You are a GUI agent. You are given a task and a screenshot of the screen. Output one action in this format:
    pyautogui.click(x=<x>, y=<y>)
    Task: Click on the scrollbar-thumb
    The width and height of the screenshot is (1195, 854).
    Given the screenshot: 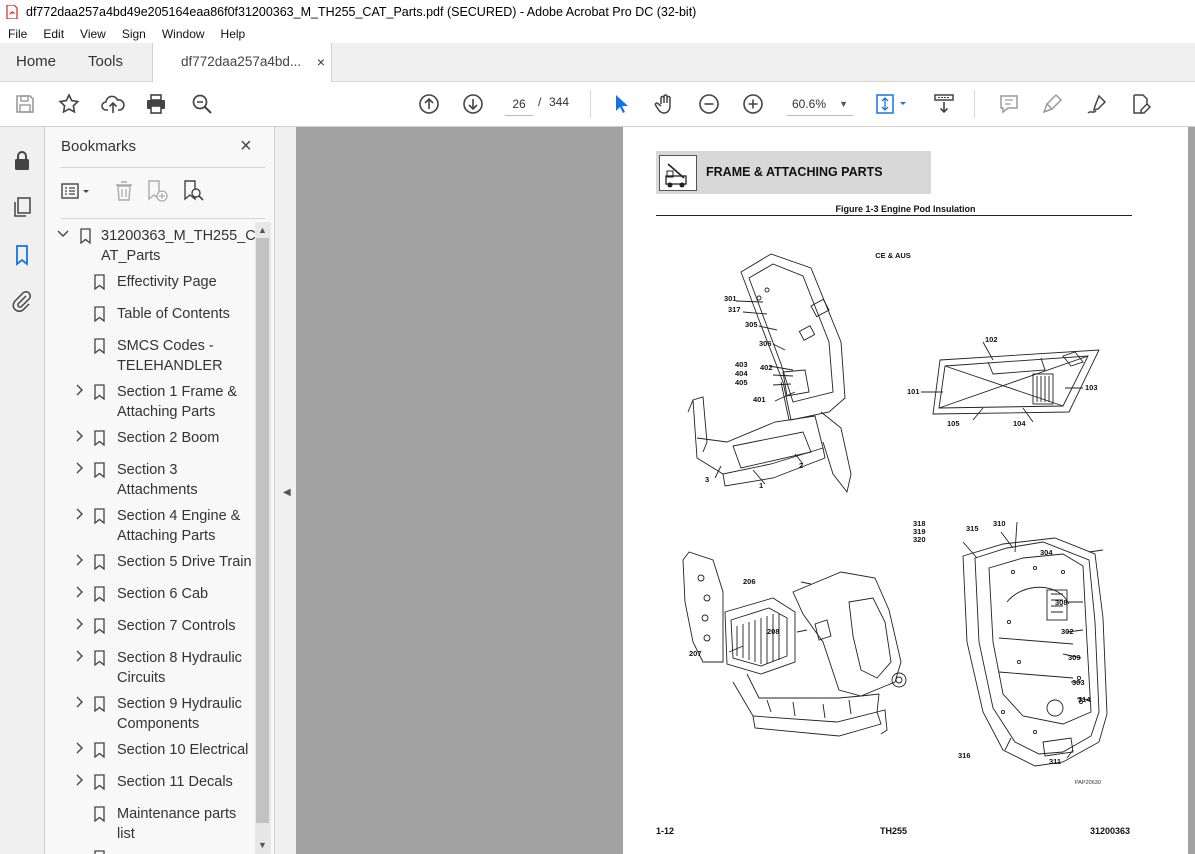 What is the action you would take?
    pyautogui.click(x=262, y=530)
    